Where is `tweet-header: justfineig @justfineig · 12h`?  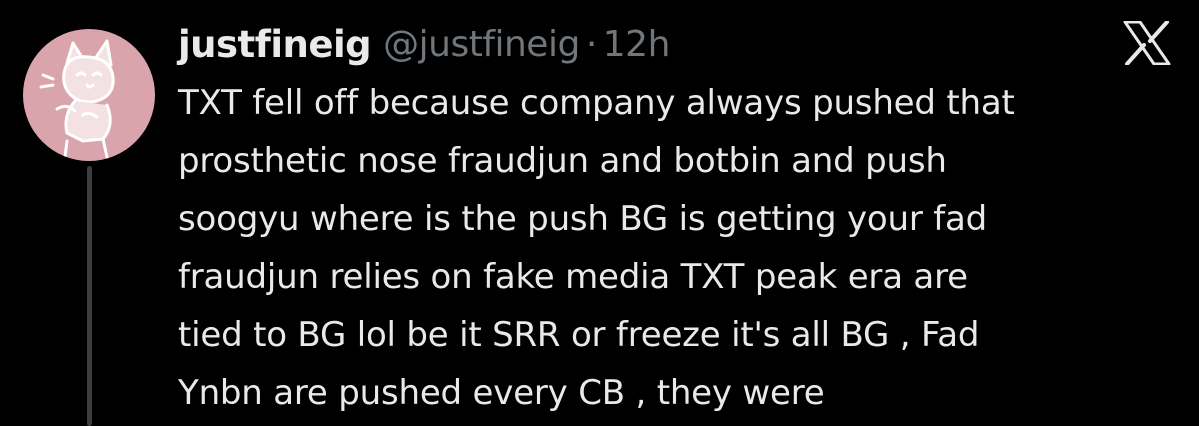 tweet-header: justfineig @justfineig · 12h is located at coordinates (424, 44).